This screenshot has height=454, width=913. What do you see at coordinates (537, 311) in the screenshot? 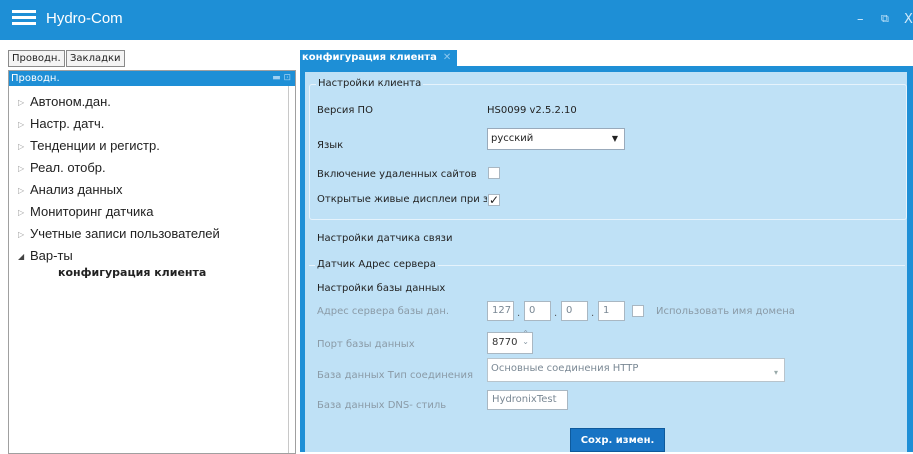
I see `ip-octet-2: 0` at bounding box center [537, 311].